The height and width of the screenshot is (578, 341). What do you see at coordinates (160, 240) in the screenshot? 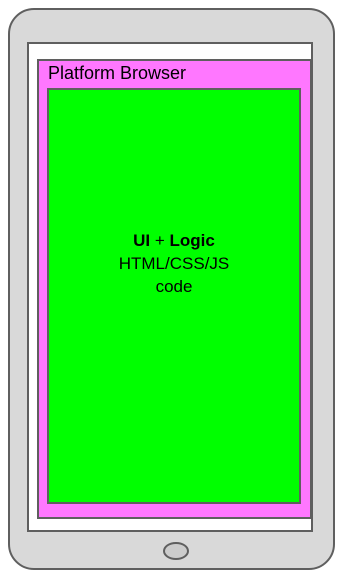
I see `plus-text: +` at bounding box center [160, 240].